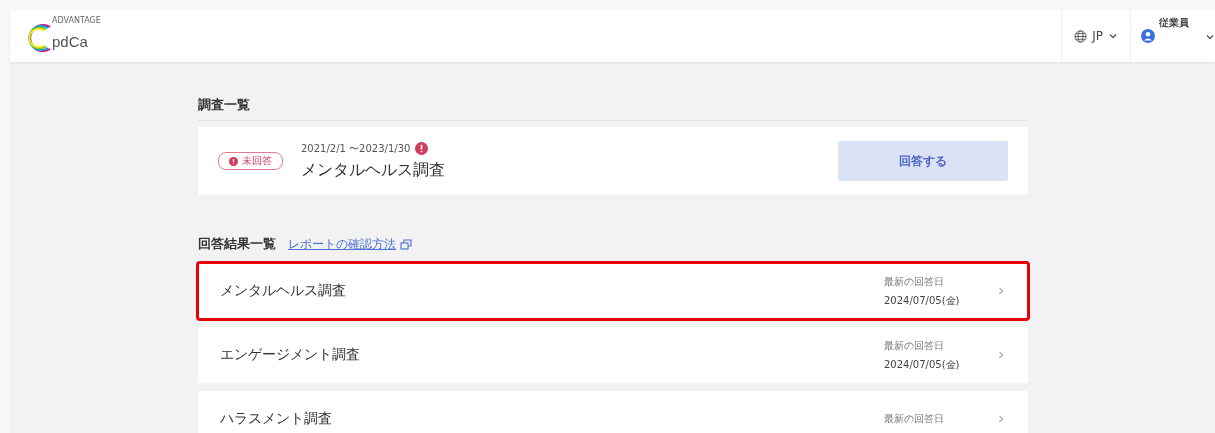 Image resolution: width=1215 pixels, height=433 pixels. I want to click on result-title: メンタルヘルス調査, so click(283, 291).